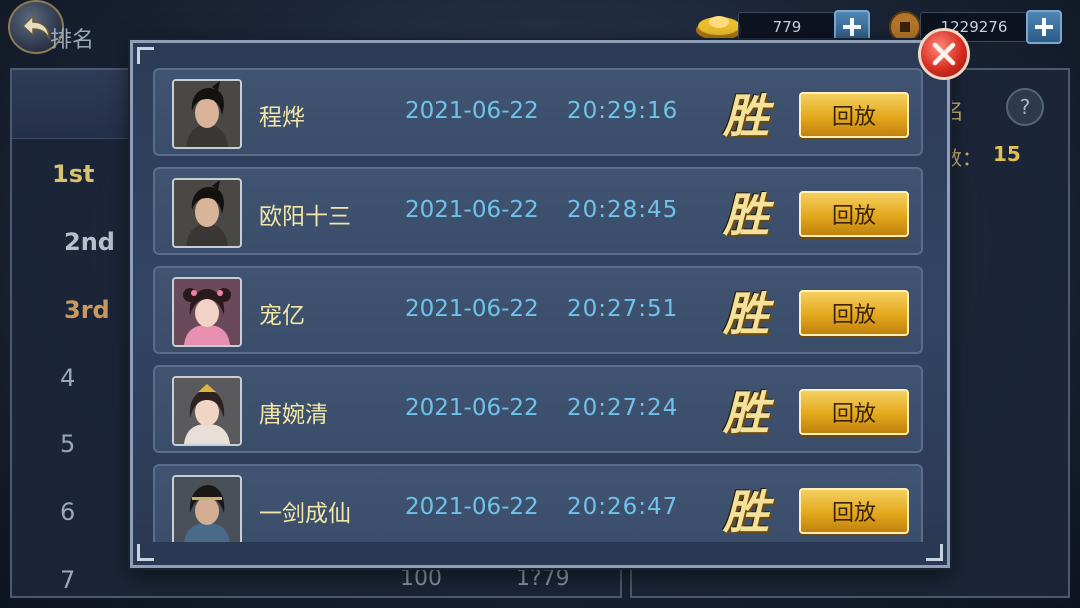 This screenshot has height=608, width=1080. Describe the element at coordinates (282, 316) in the screenshot. I see `player-name: 宠亿` at that location.